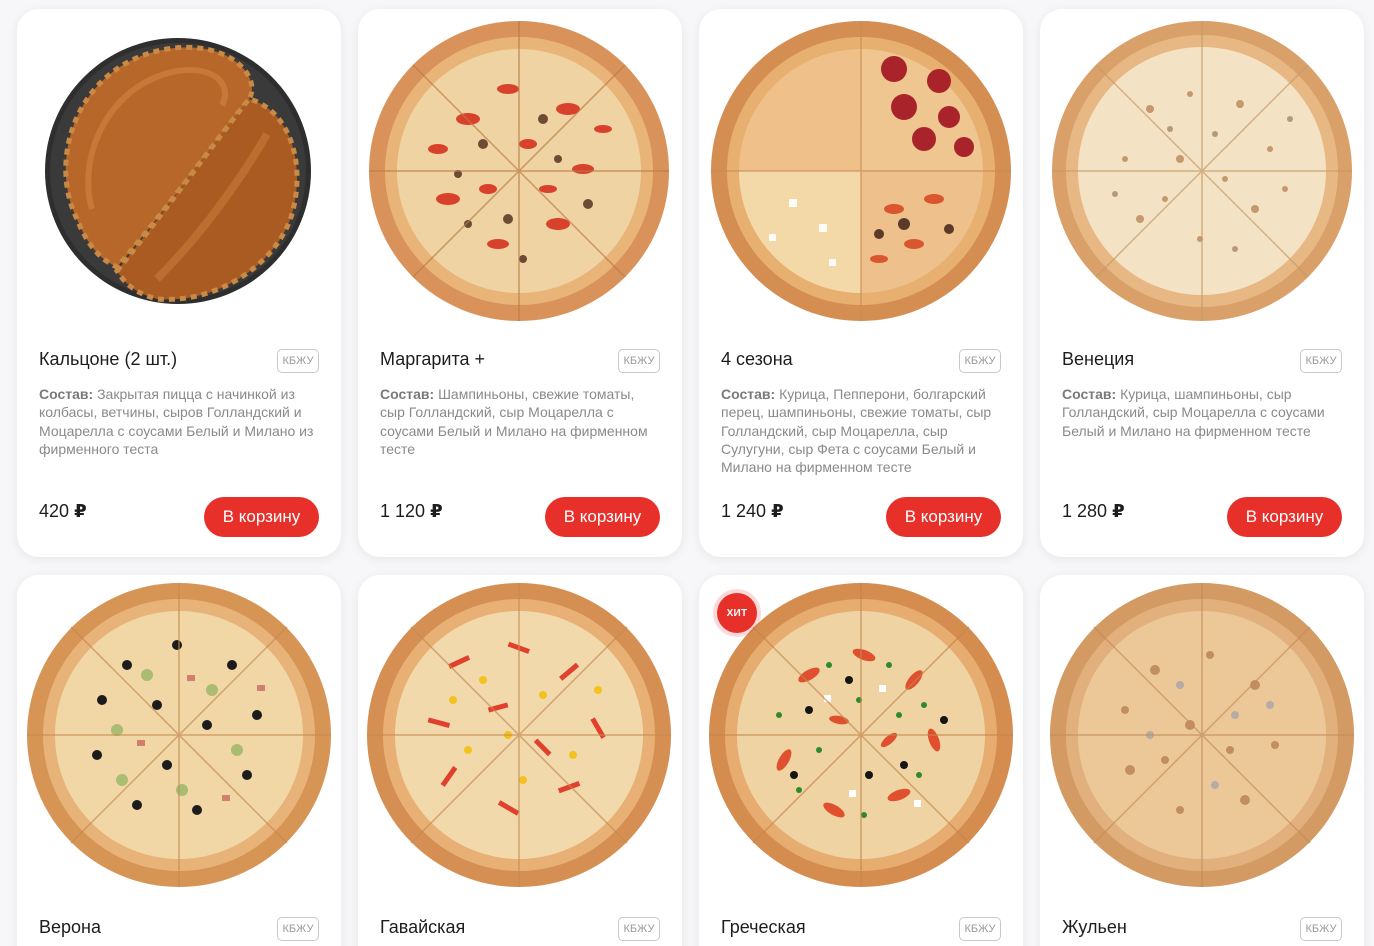 Image resolution: width=1374 pixels, height=946 pixels. Describe the element at coordinates (1098, 359) in the screenshot. I see `product-title: Венеция` at that location.